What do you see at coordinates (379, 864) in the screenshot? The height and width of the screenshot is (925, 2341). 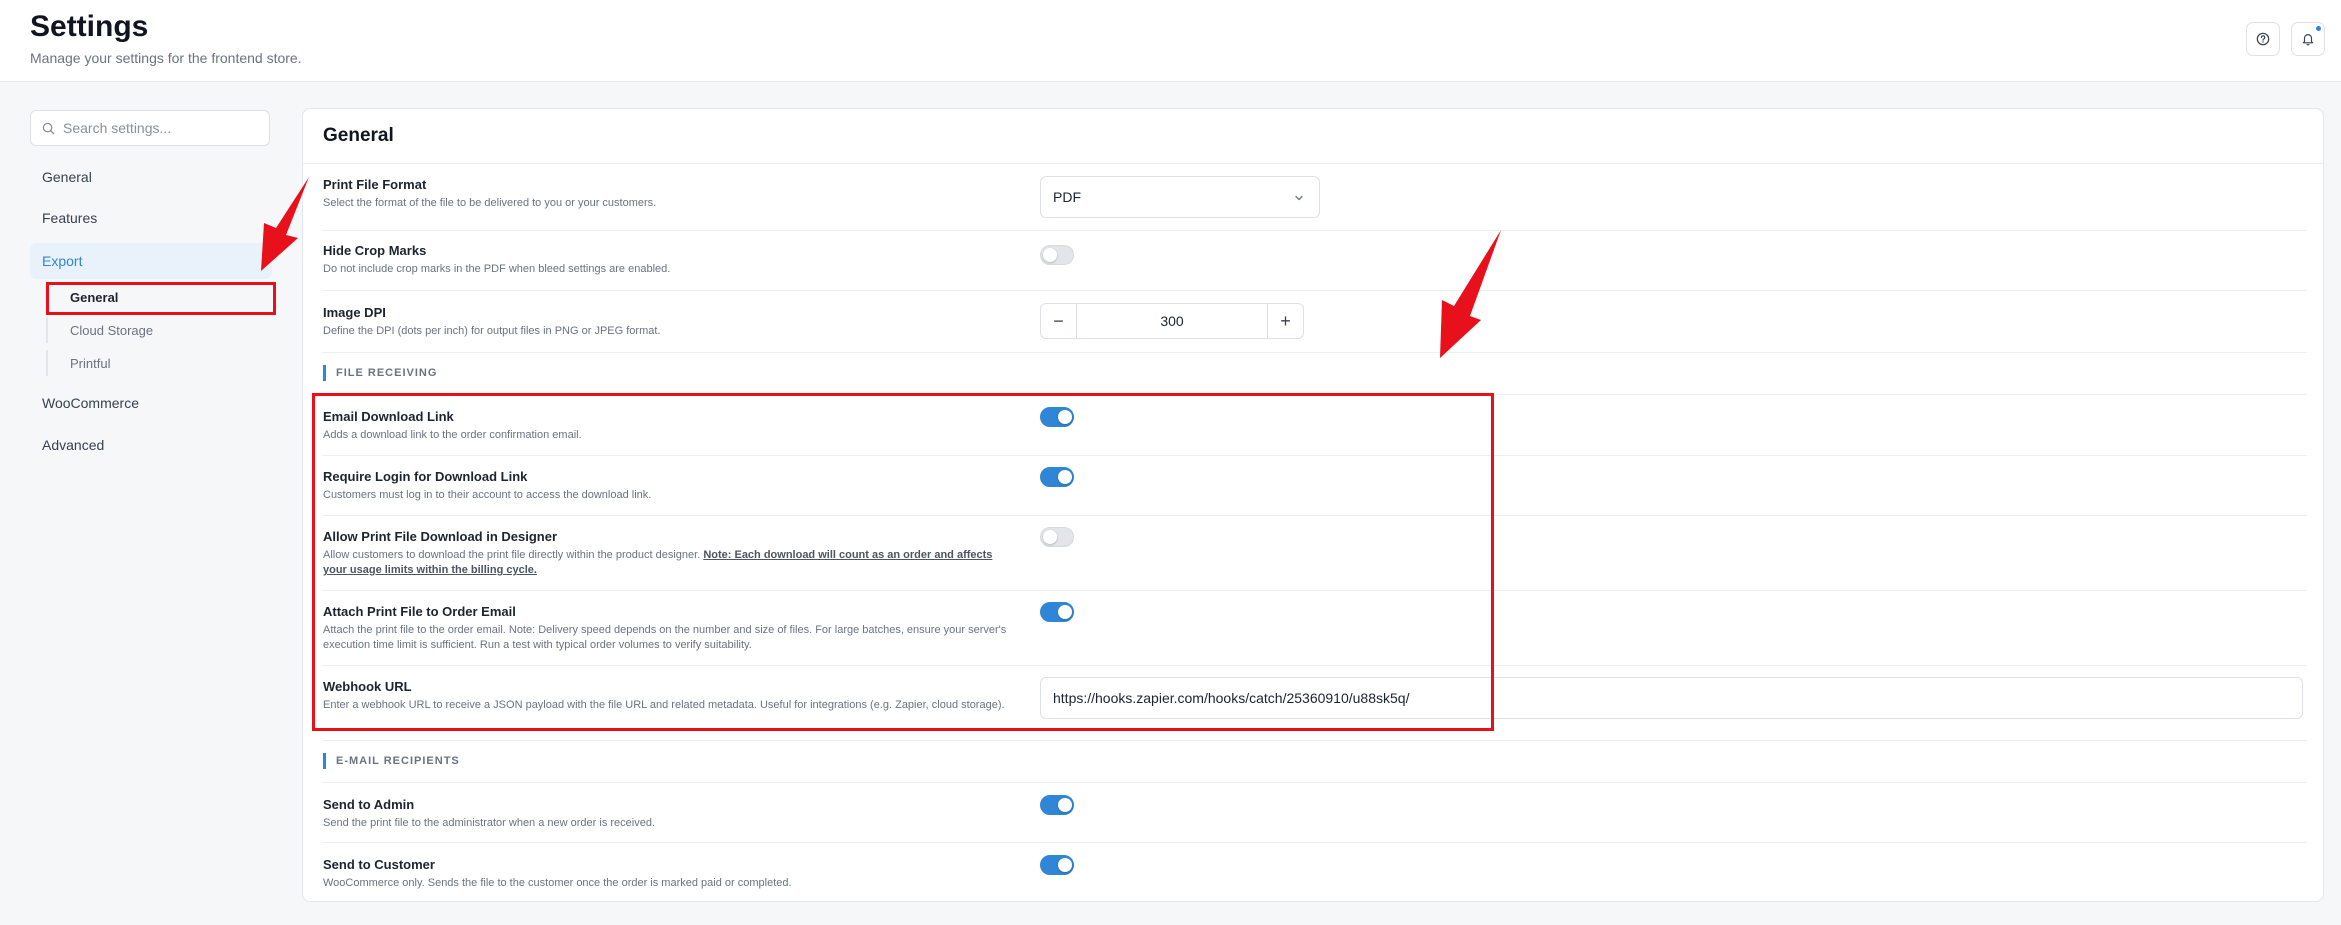 I see `send-to-customer-label: Send to Customer` at bounding box center [379, 864].